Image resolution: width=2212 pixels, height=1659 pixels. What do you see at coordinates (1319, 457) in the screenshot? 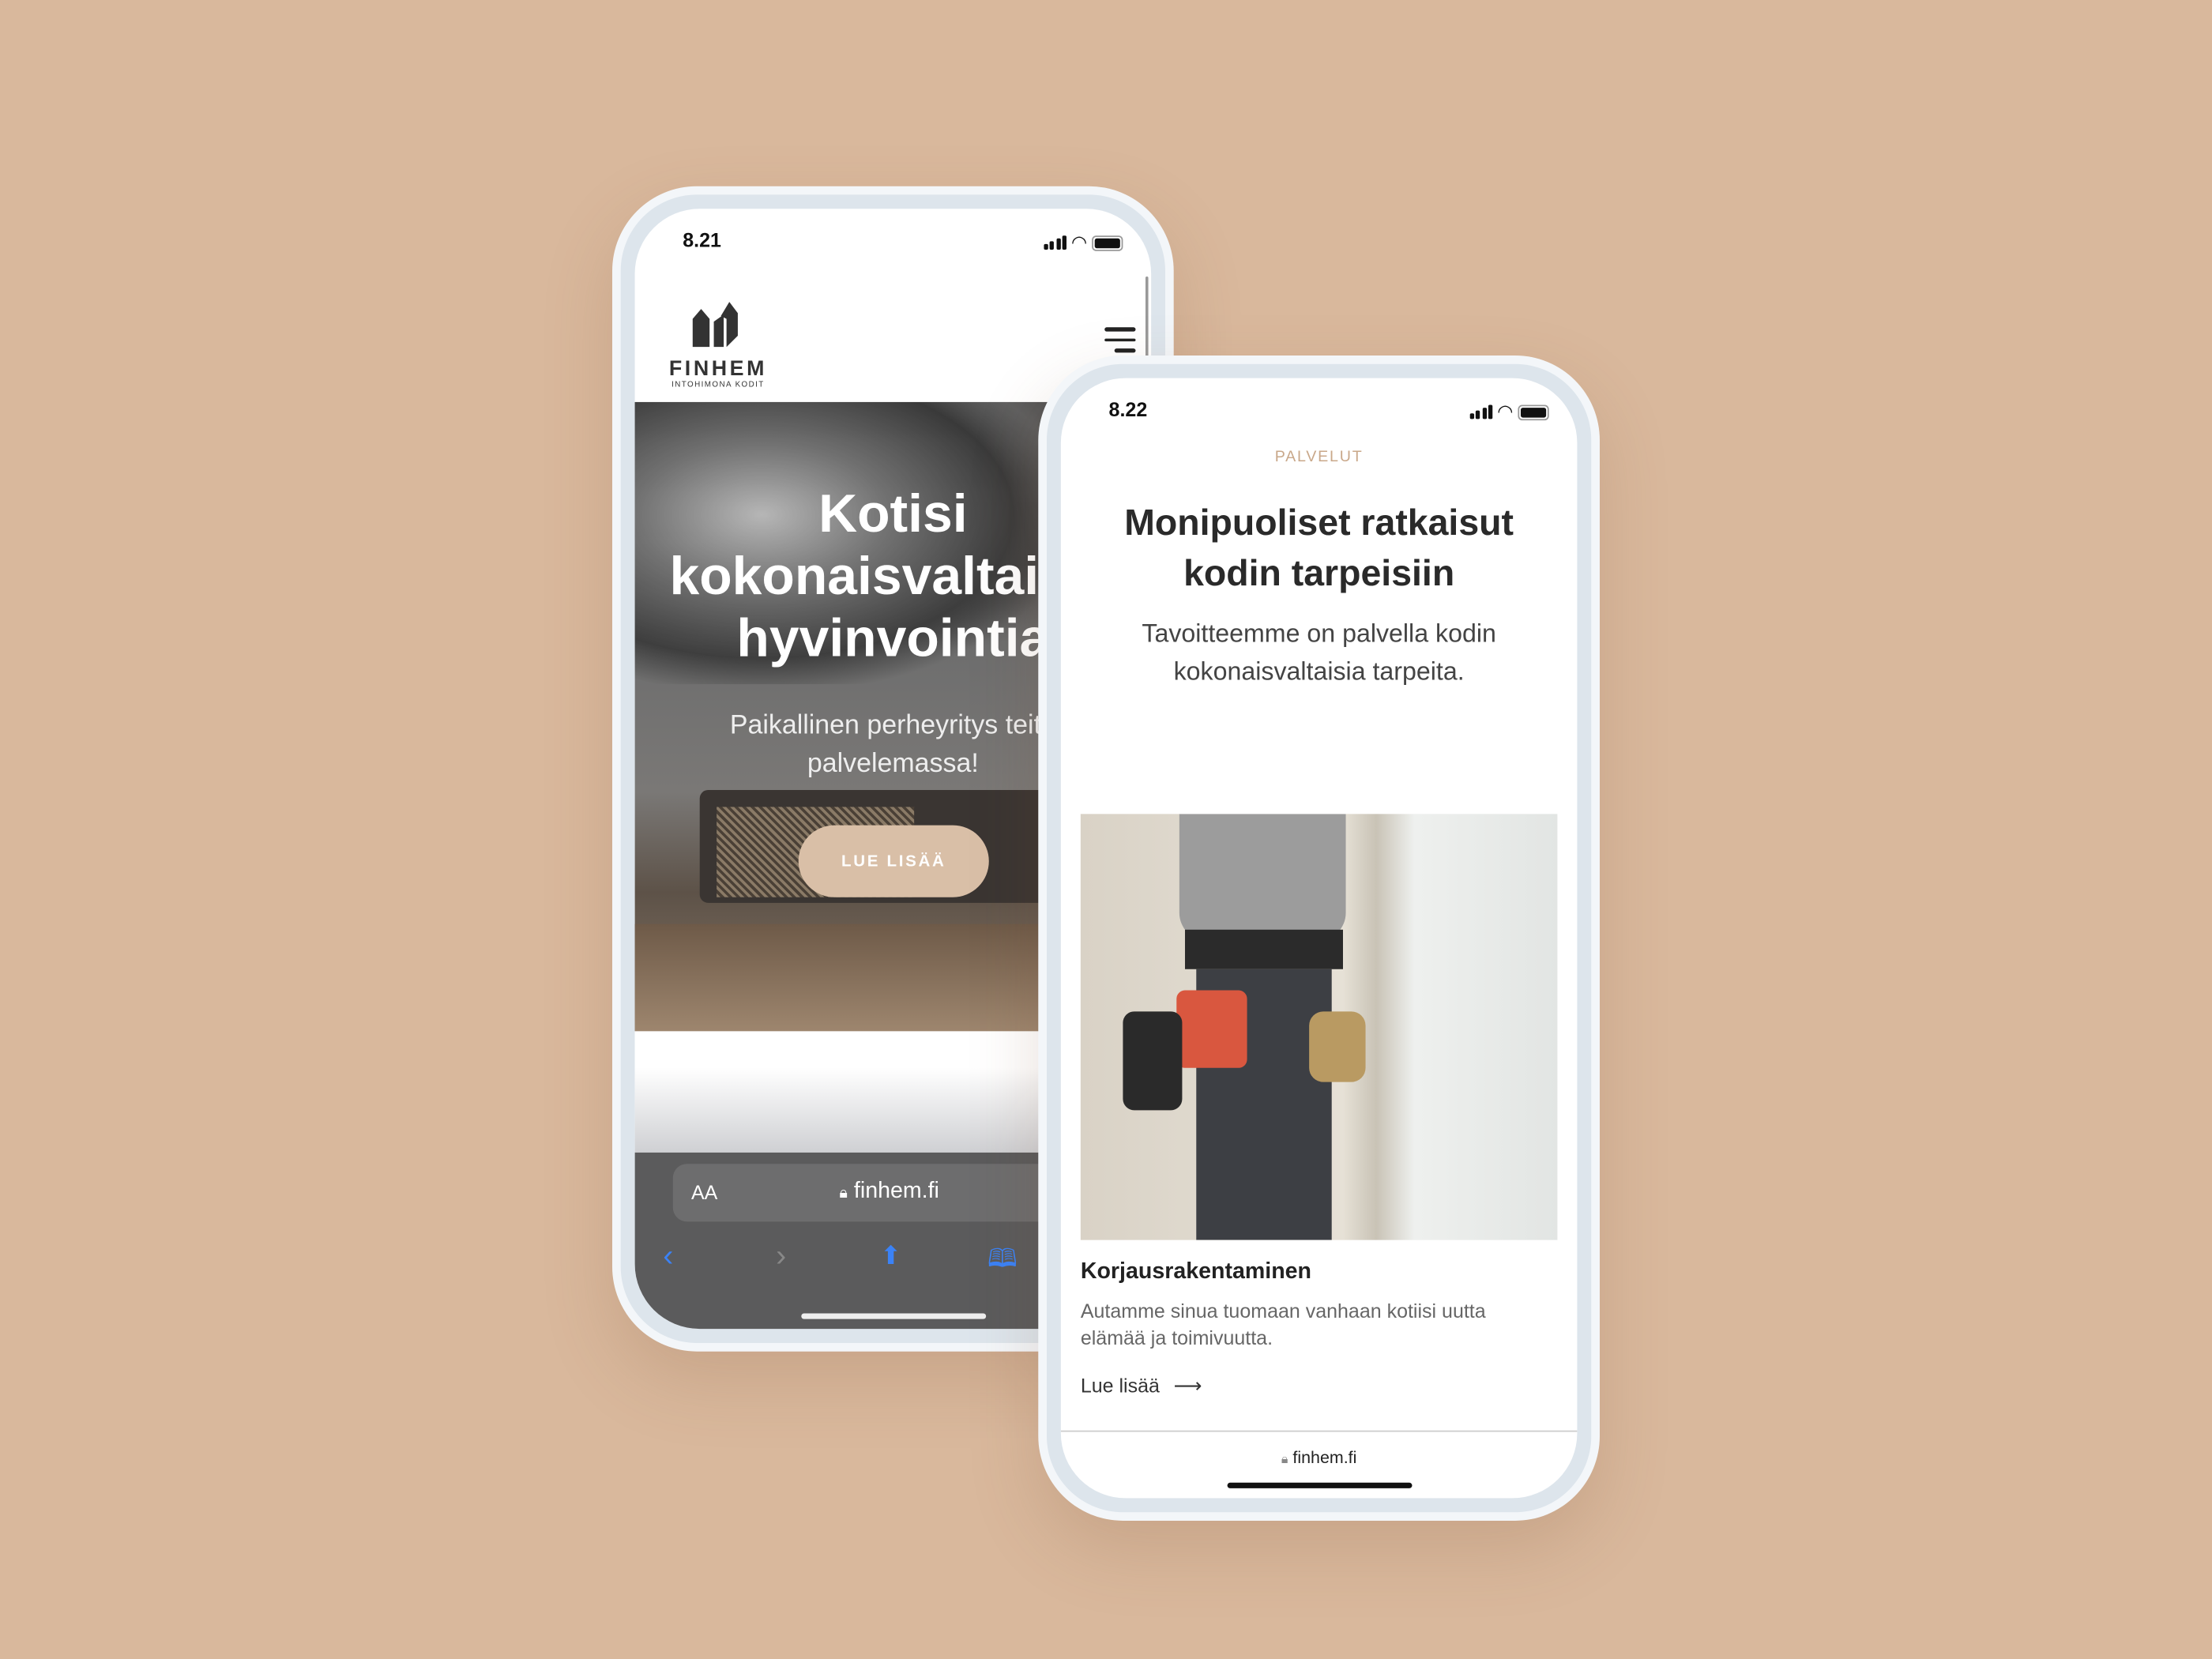
I see `section-eyebrow: PALVELUT` at bounding box center [1319, 457].